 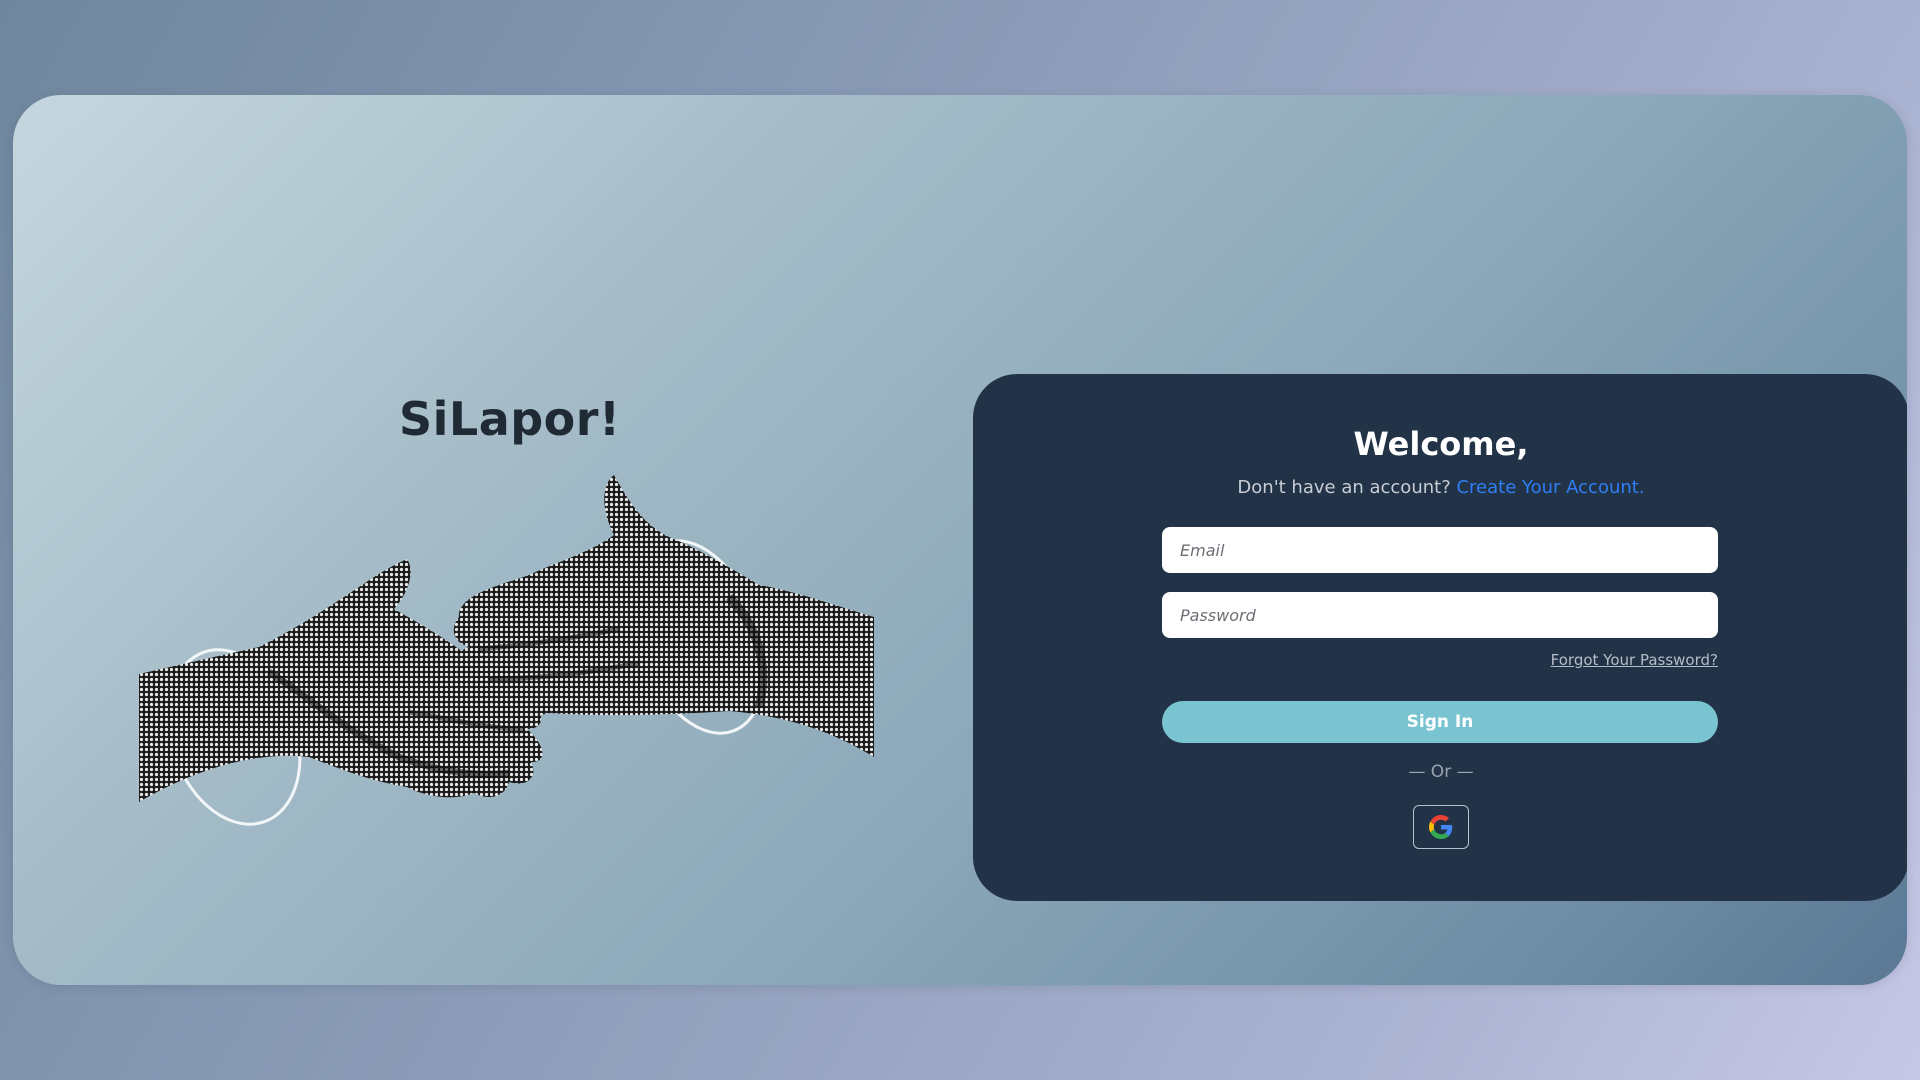 I want to click on create-account-link: Create Your Account., so click(x=1550, y=487).